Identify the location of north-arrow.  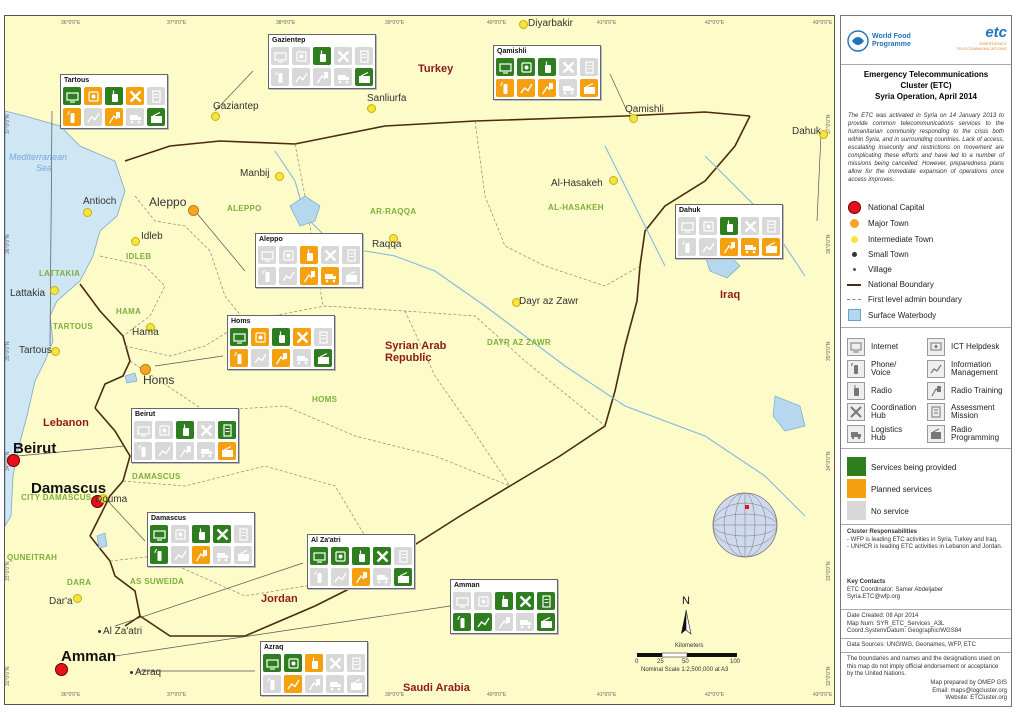
(686, 622).